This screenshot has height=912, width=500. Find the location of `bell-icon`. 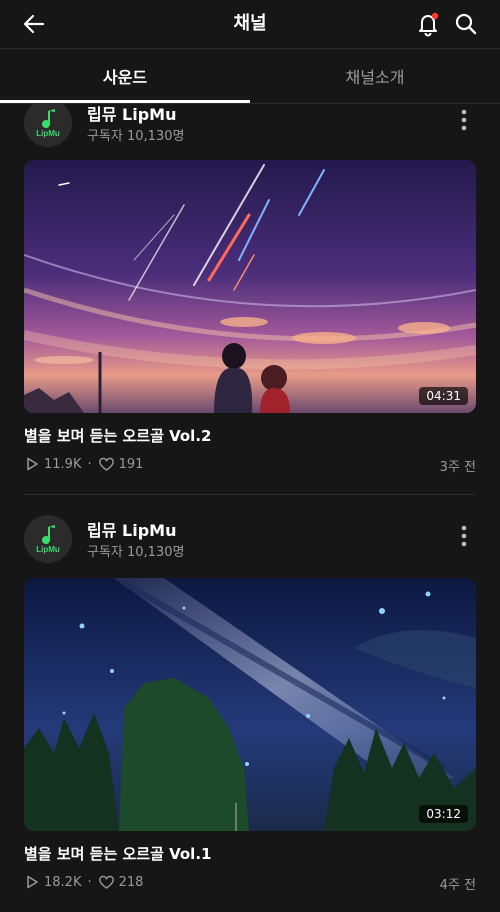

bell-icon is located at coordinates (429, 24).